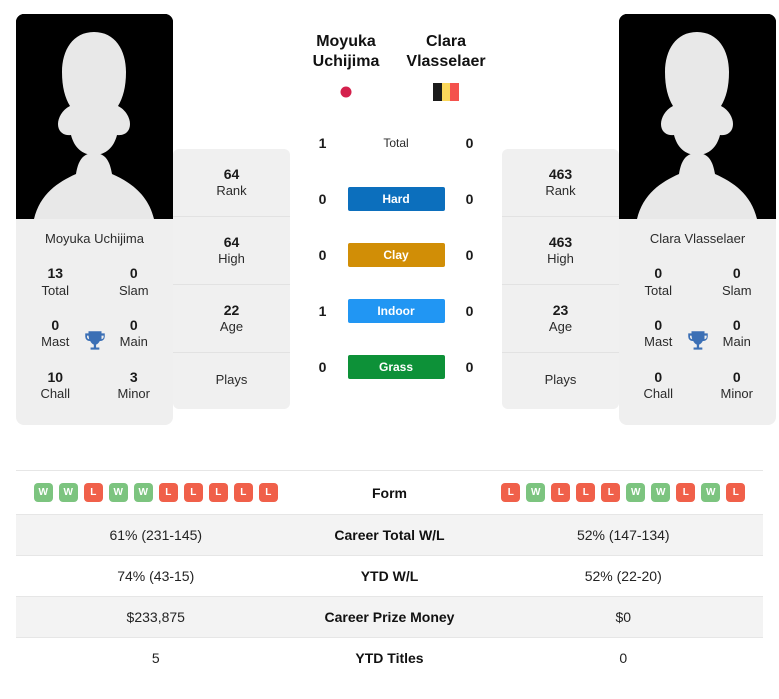 This screenshot has height=699, width=779. I want to click on right-titles-slam: 0 Slam, so click(737, 282).